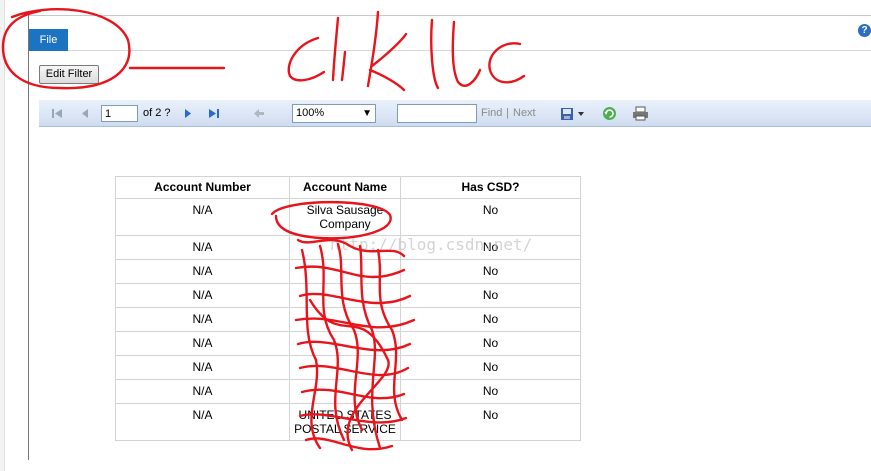  Describe the element at coordinates (69, 74) in the screenshot. I see `edit-filter-button: Edit Filter` at that location.